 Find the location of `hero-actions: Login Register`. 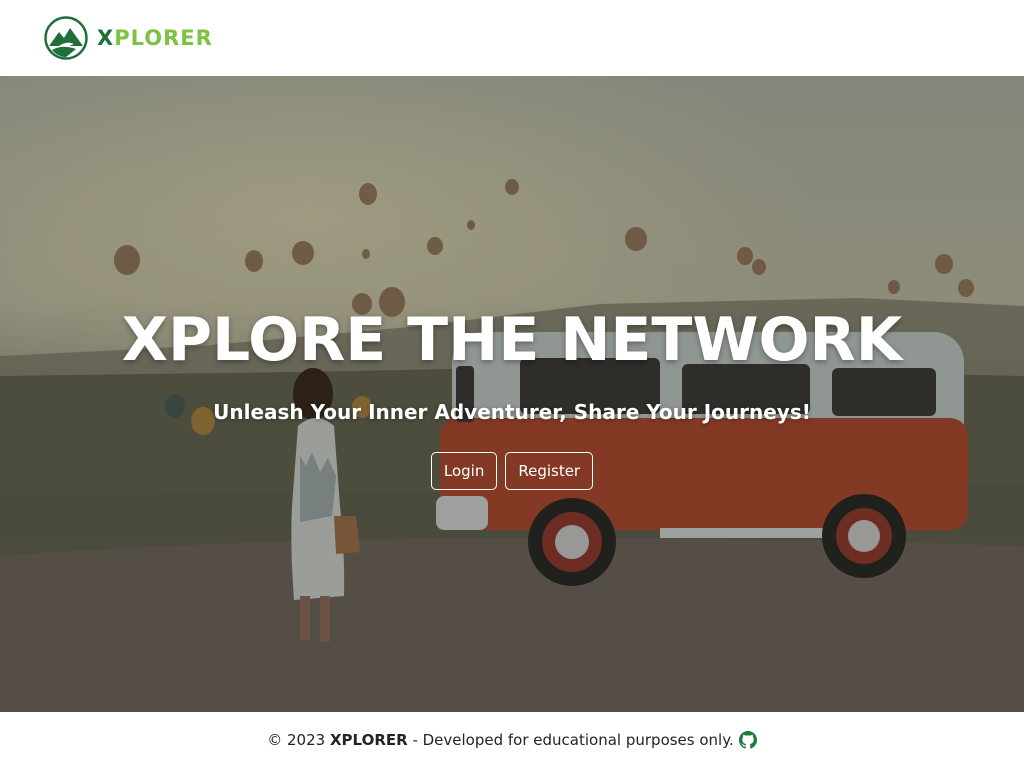

hero-actions: Login Register is located at coordinates (512, 471).